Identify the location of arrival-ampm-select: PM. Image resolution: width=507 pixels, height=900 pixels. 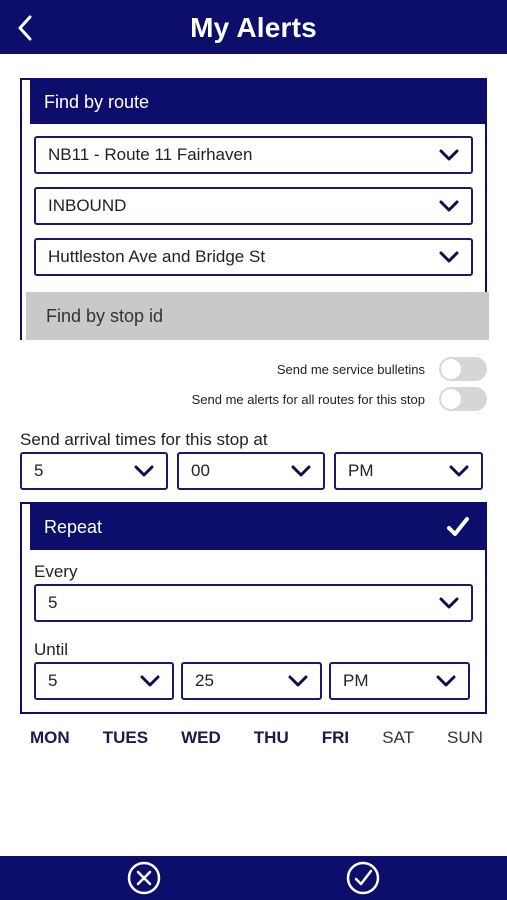
(408, 471).